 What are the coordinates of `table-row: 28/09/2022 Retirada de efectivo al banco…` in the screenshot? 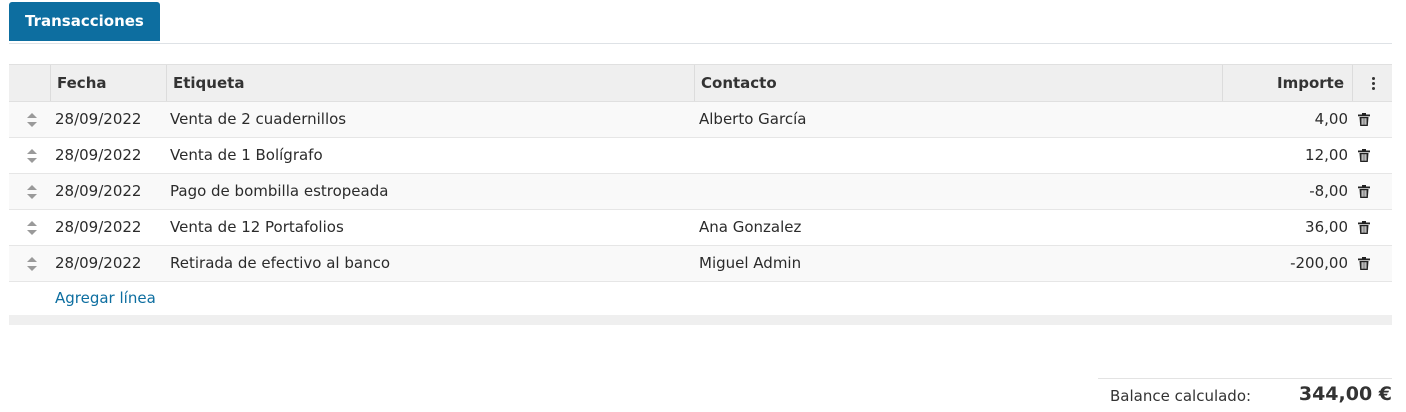 It's located at (700, 264).